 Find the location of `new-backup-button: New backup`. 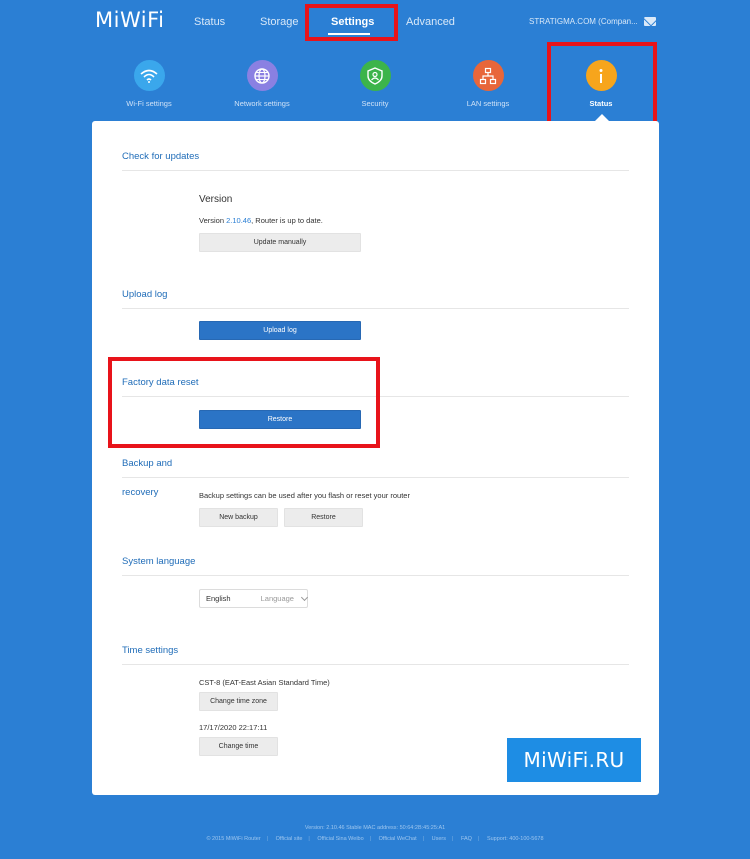

new-backup-button: New backup is located at coordinates (238, 517).